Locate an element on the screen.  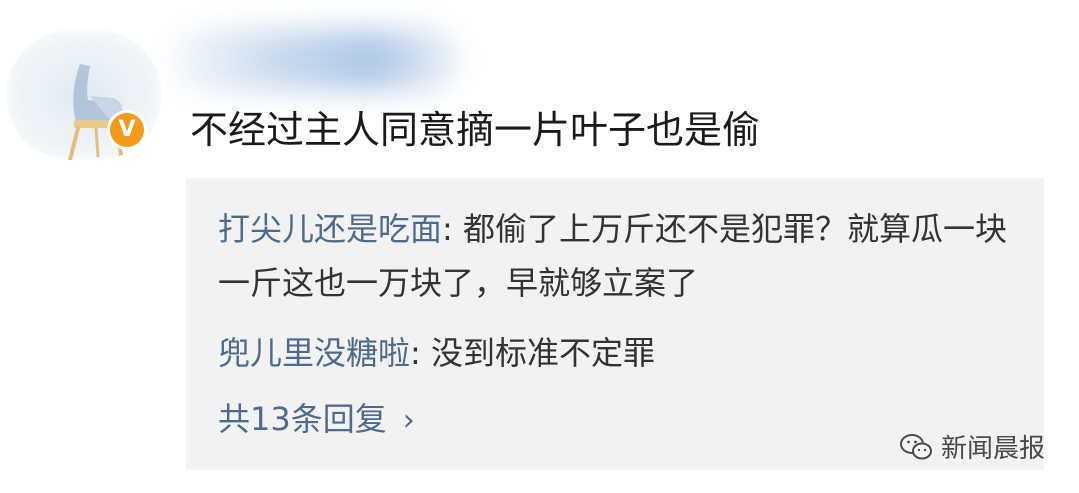
verified-badge-icon: V is located at coordinates (127, 130).